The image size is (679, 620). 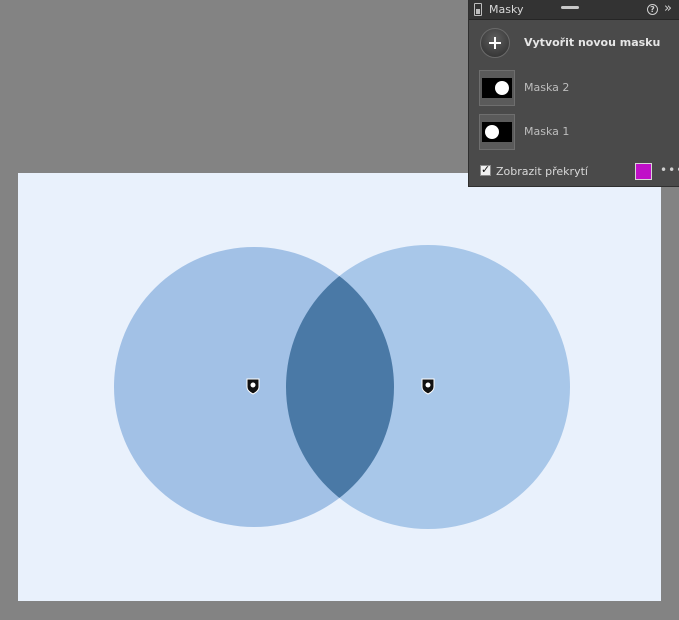 I want to click on overlay-options: ✓ Zobrazit překrytí •••, so click(x=574, y=171).